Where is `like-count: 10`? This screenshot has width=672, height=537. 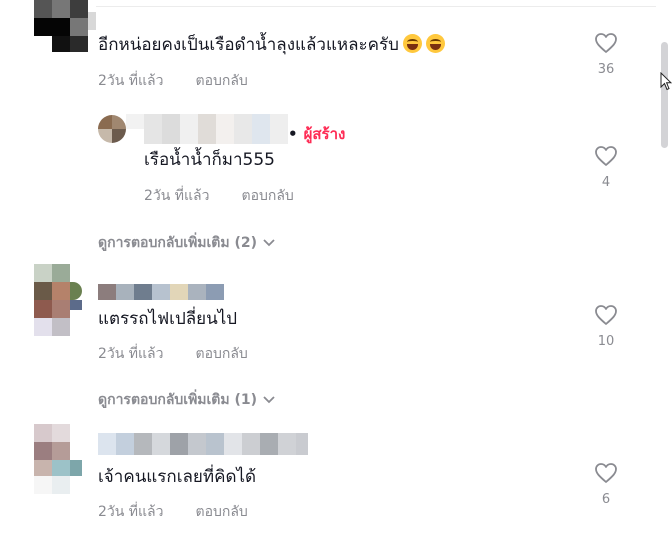 like-count: 10 is located at coordinates (606, 341).